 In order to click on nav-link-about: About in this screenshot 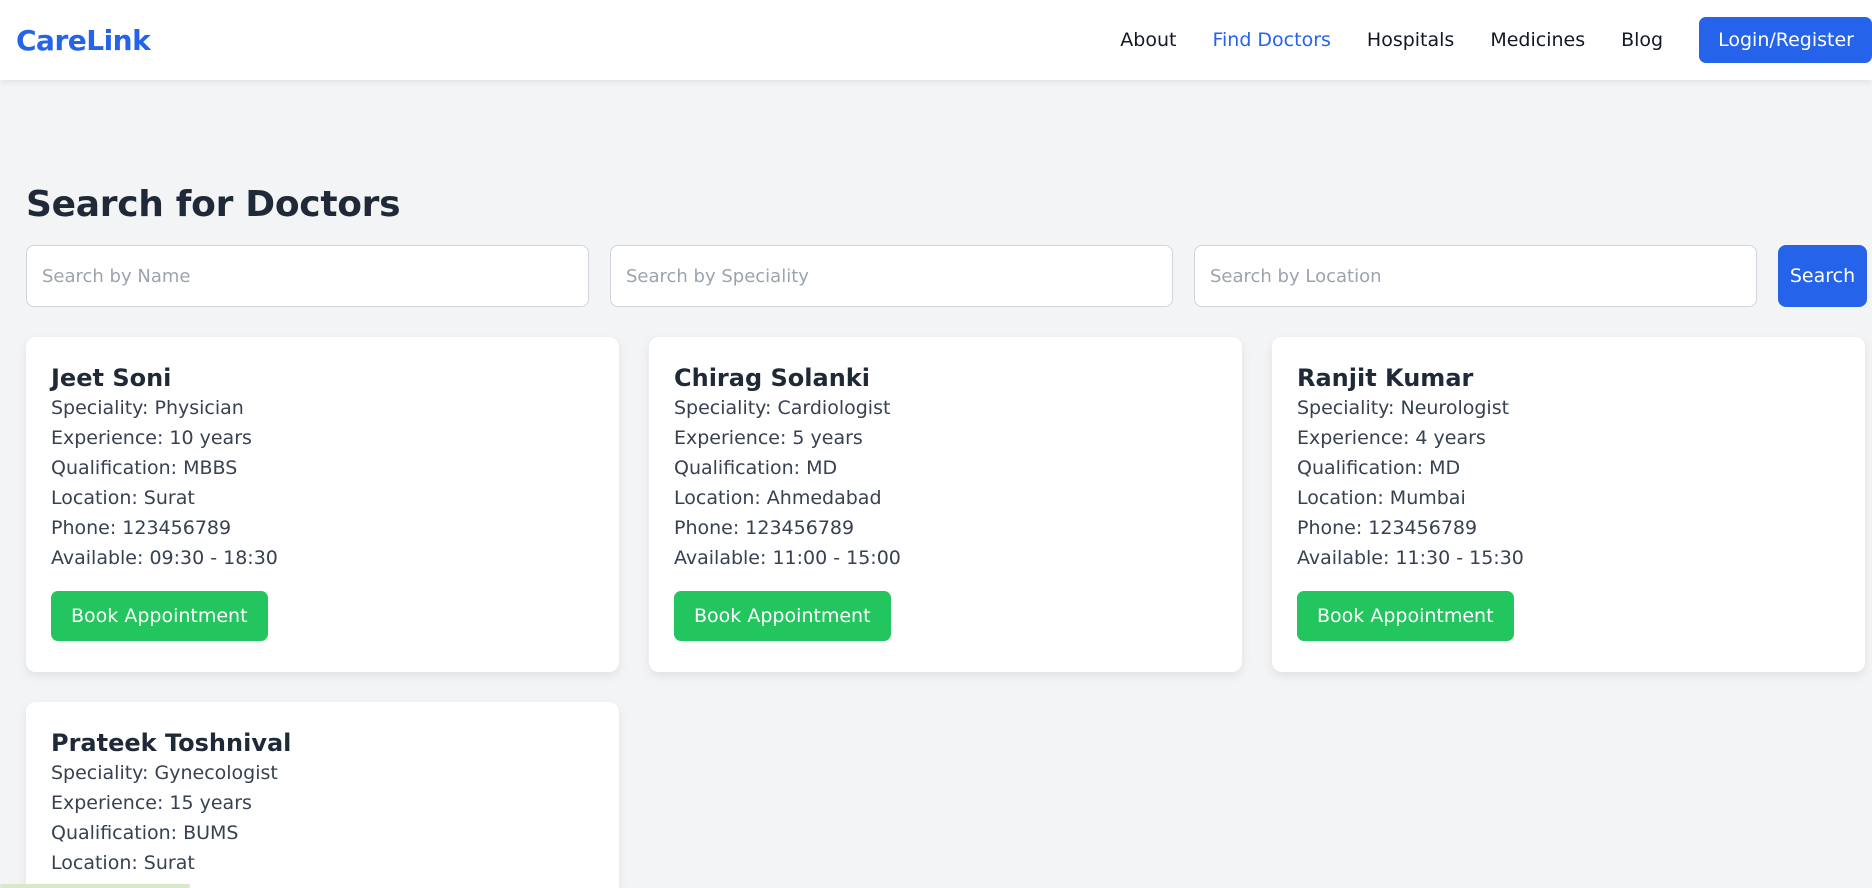, I will do `click(1148, 40)`.